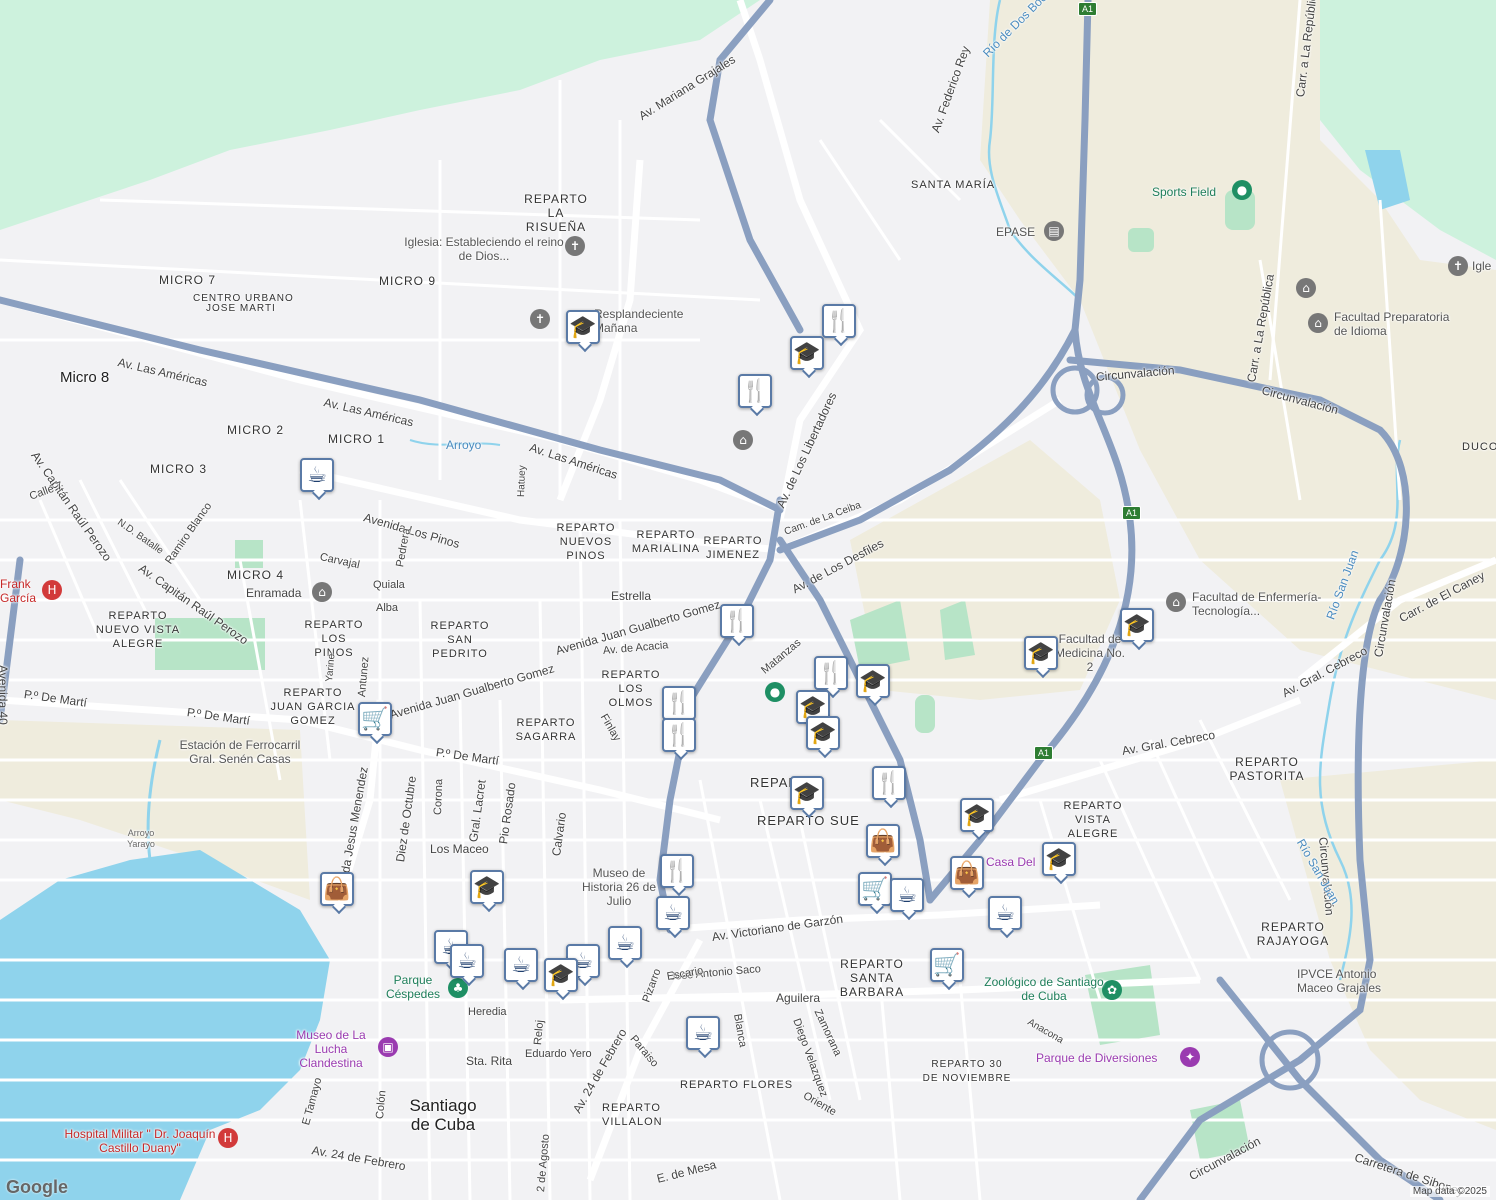  Describe the element at coordinates (775, 692) in the screenshot. I see `place-pin-icon: ●` at that location.